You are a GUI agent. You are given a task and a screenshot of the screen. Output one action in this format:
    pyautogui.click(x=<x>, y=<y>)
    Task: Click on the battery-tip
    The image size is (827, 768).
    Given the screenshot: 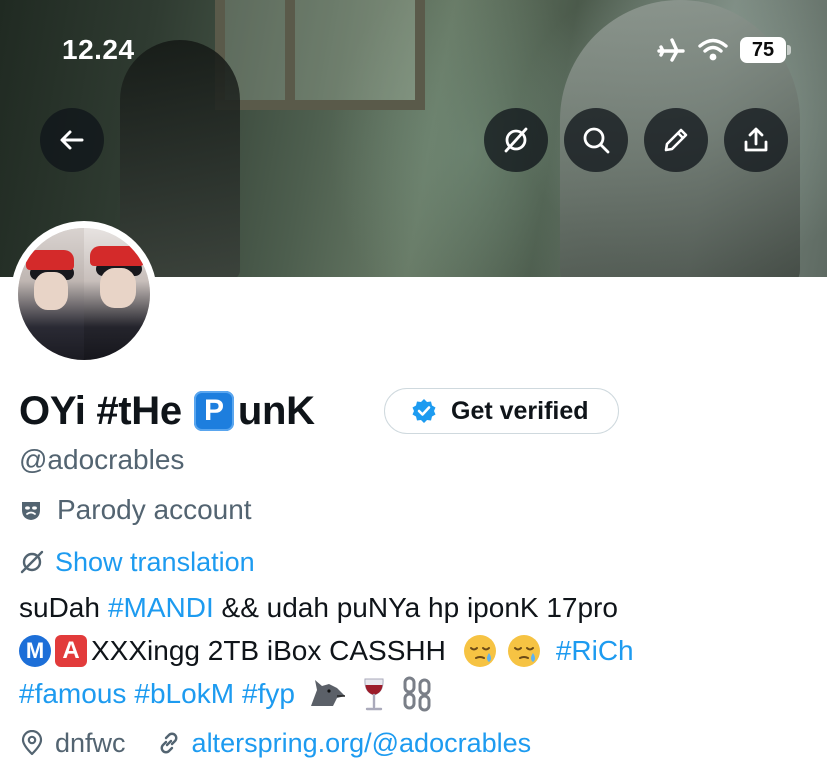 What is the action you would take?
    pyautogui.click(x=789, y=50)
    